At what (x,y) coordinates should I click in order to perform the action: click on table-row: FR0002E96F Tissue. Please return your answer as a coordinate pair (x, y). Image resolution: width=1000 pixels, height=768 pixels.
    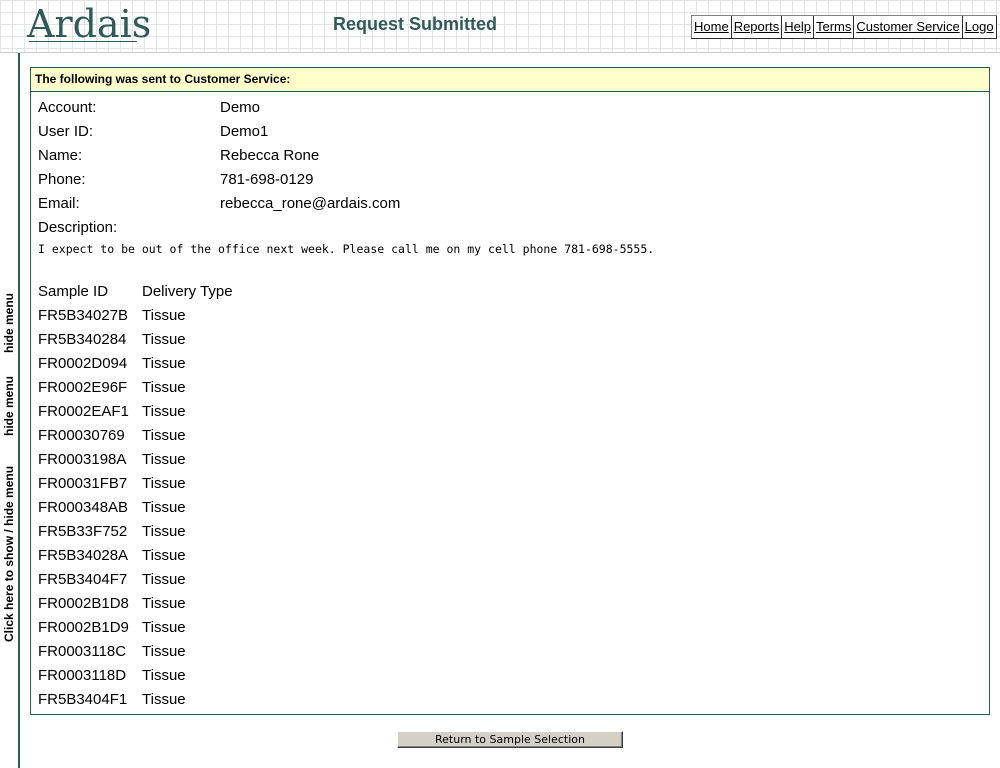
    Looking at the image, I should click on (135, 388).